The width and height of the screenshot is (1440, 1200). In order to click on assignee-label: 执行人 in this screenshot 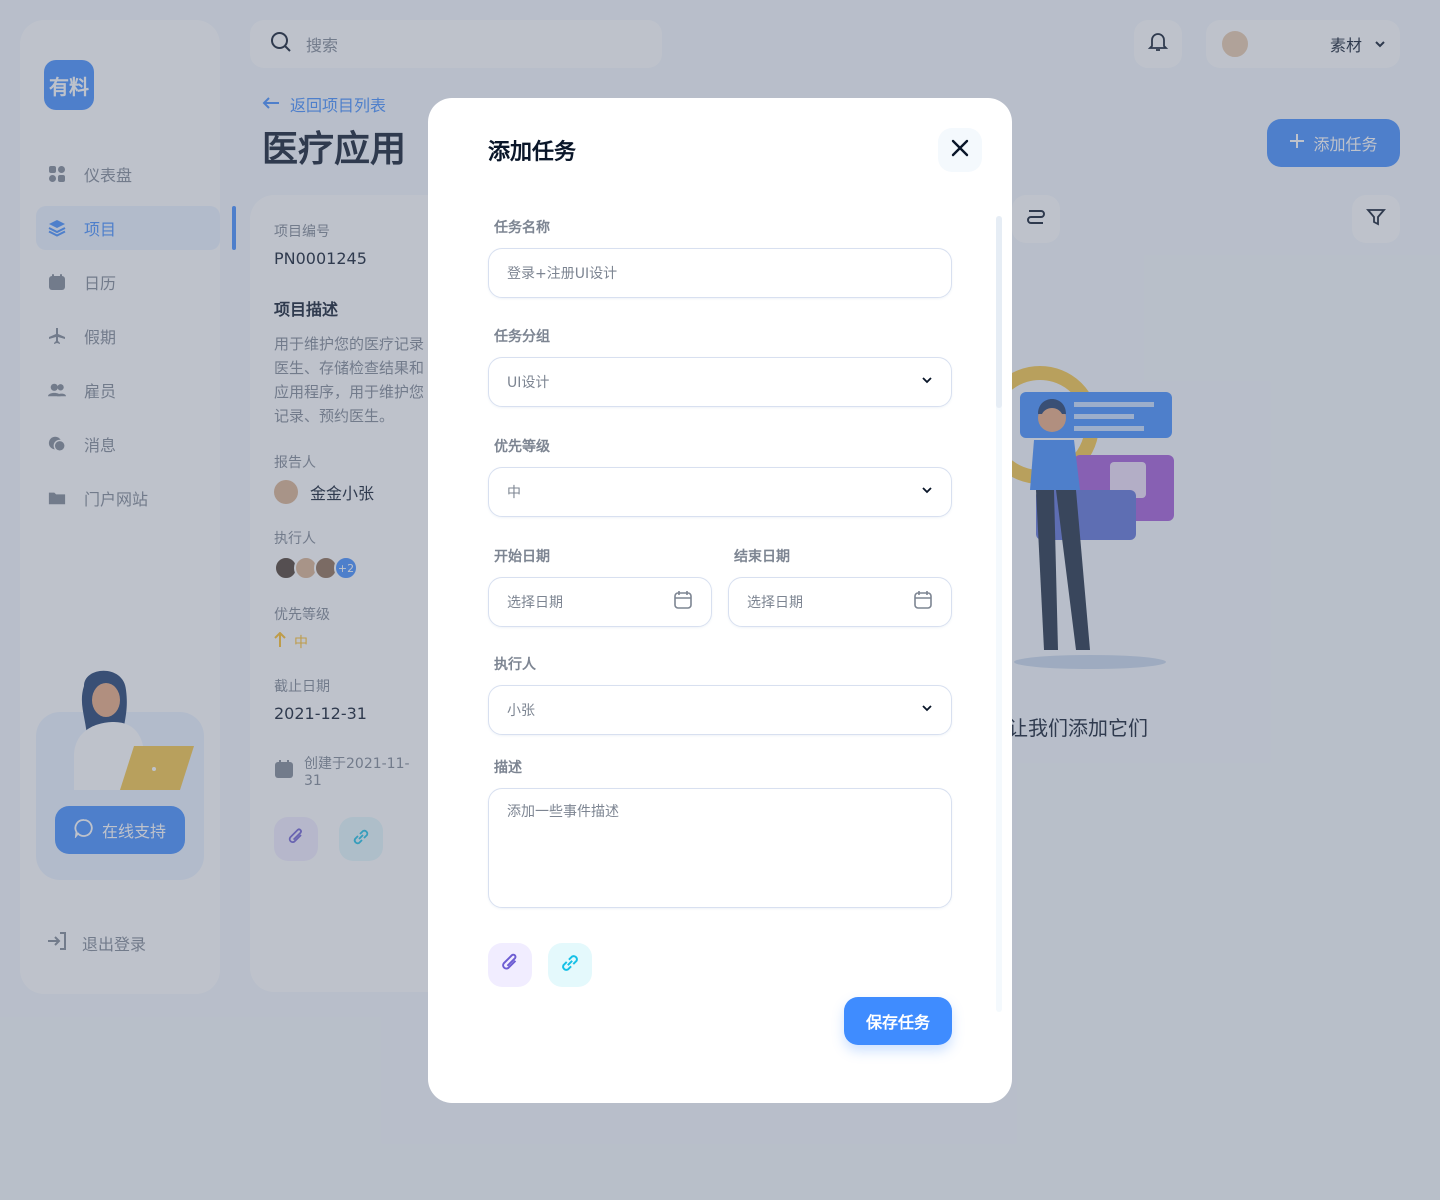, I will do `click(515, 665)`.